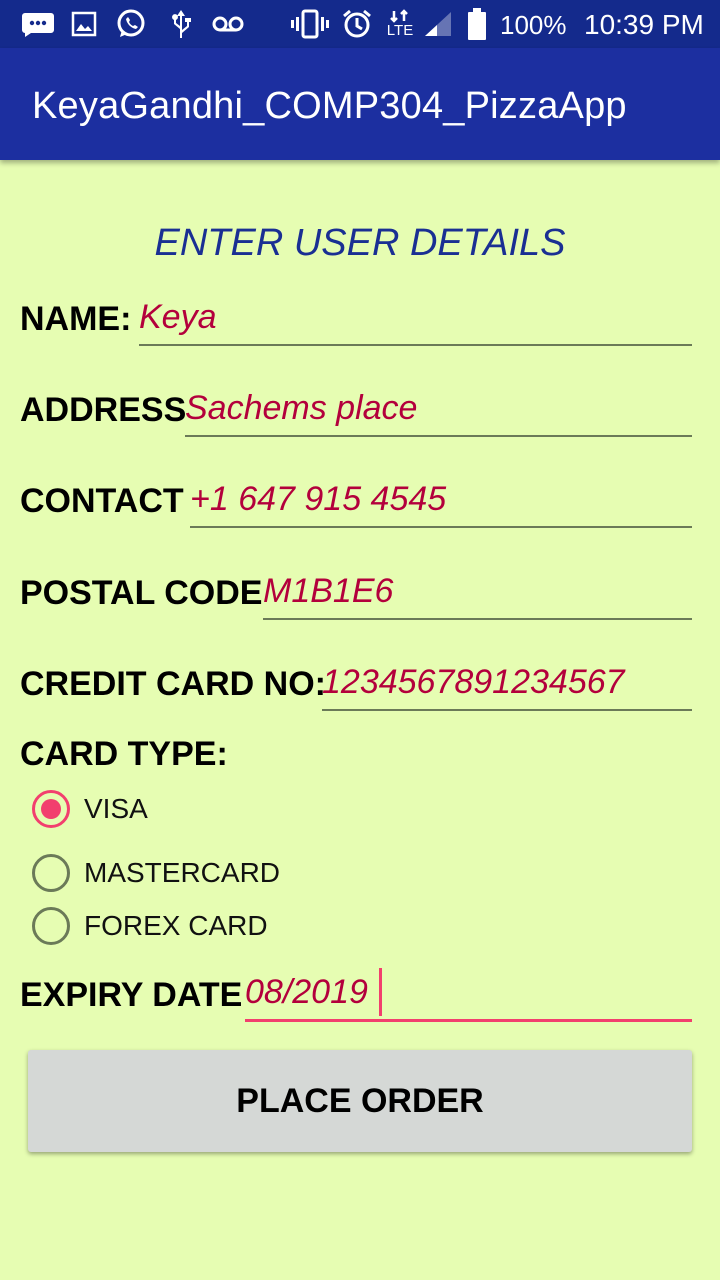 The image size is (720, 1280). Describe the element at coordinates (76, 319) in the screenshot. I see `name-label: NAME:` at that location.